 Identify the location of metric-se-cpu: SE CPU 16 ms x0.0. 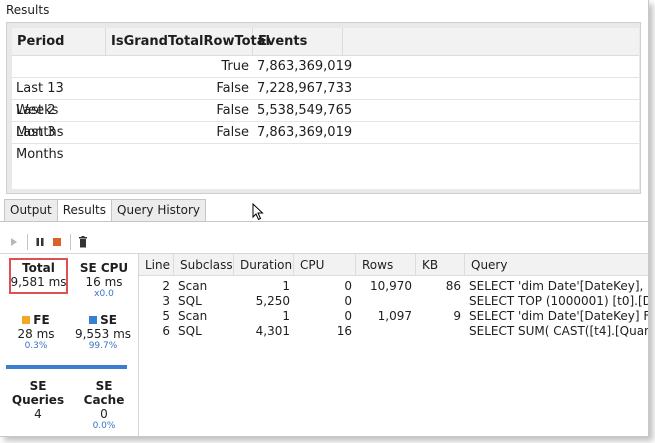
(104, 280).